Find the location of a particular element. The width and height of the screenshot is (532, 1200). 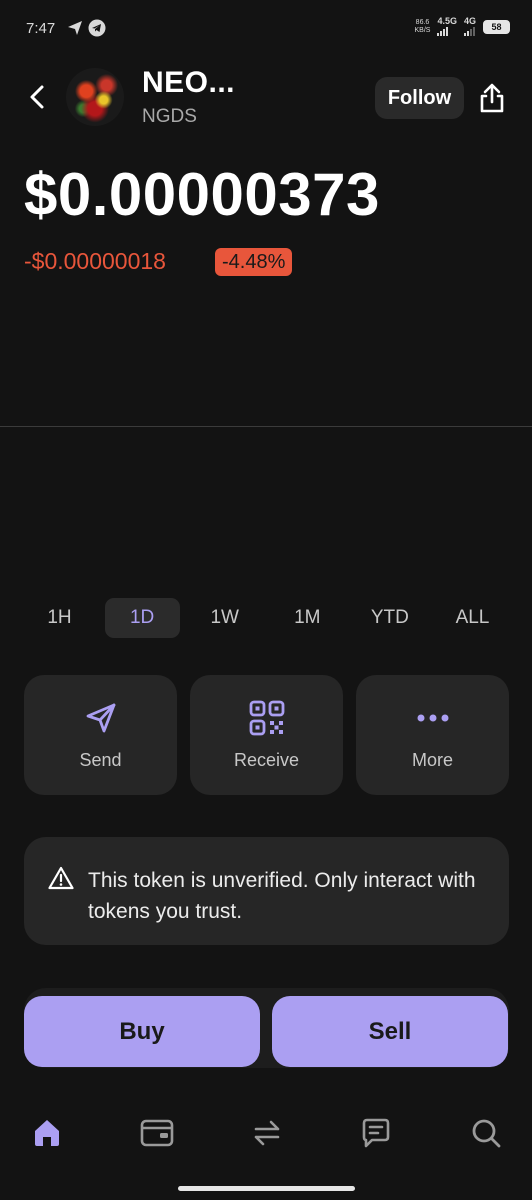

search-icon is located at coordinates (486, 1133).